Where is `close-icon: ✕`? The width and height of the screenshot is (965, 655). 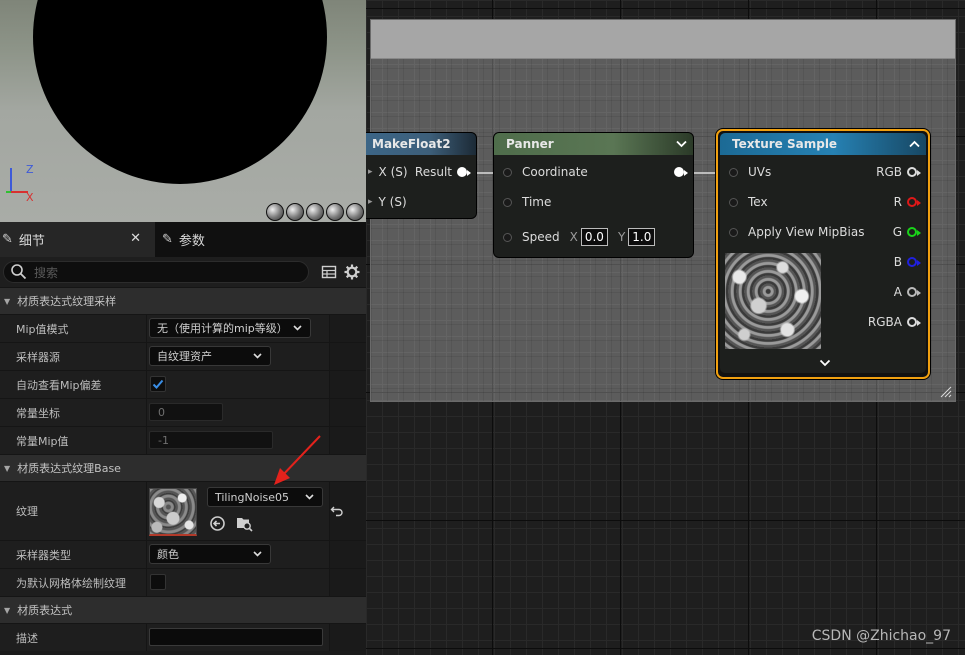
close-icon: ✕ is located at coordinates (135, 238).